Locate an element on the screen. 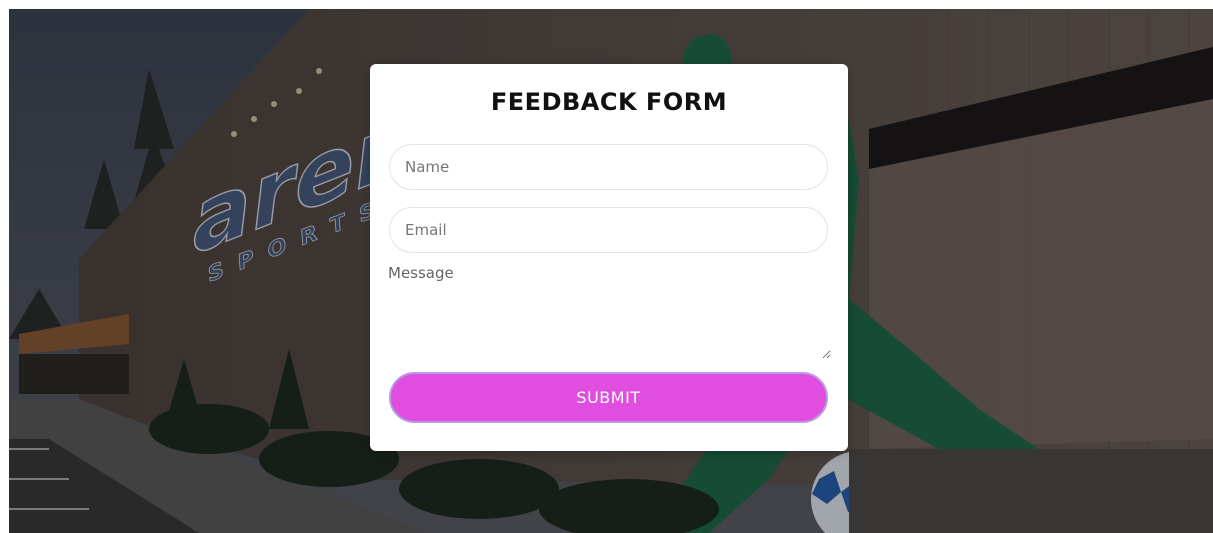 This screenshot has height=533, width=1213. name-input is located at coordinates (608, 167).